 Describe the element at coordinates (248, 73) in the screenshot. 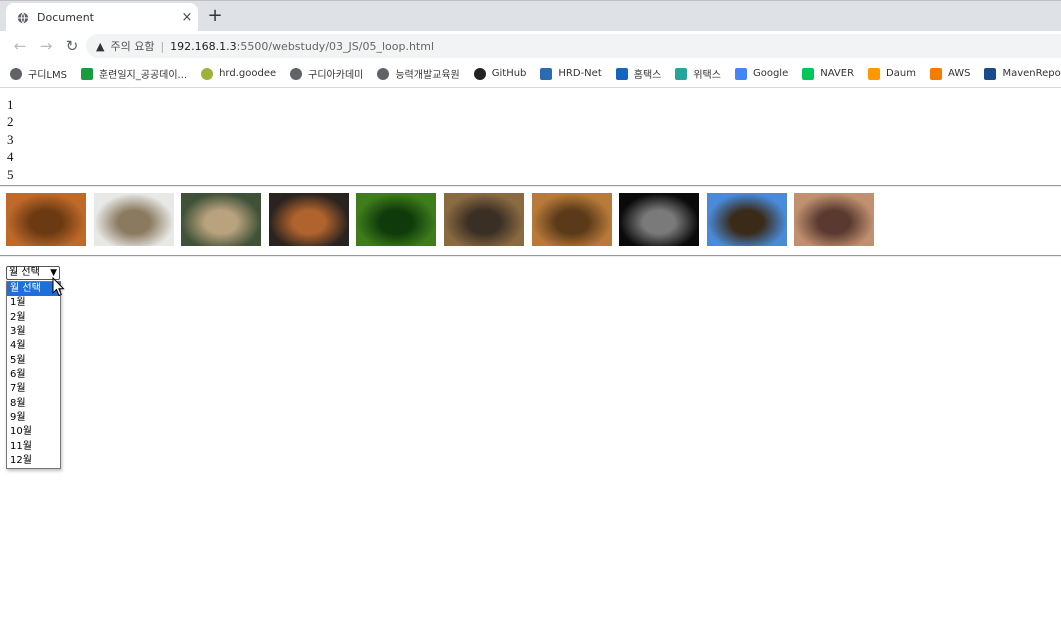

I see `bookmark-label: hrd.goodee` at that location.